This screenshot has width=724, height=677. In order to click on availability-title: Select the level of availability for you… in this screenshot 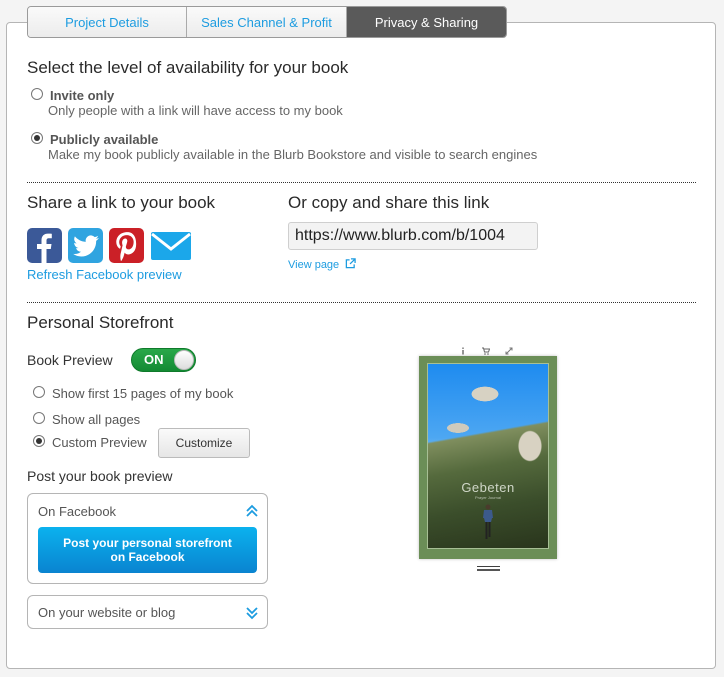, I will do `click(188, 67)`.